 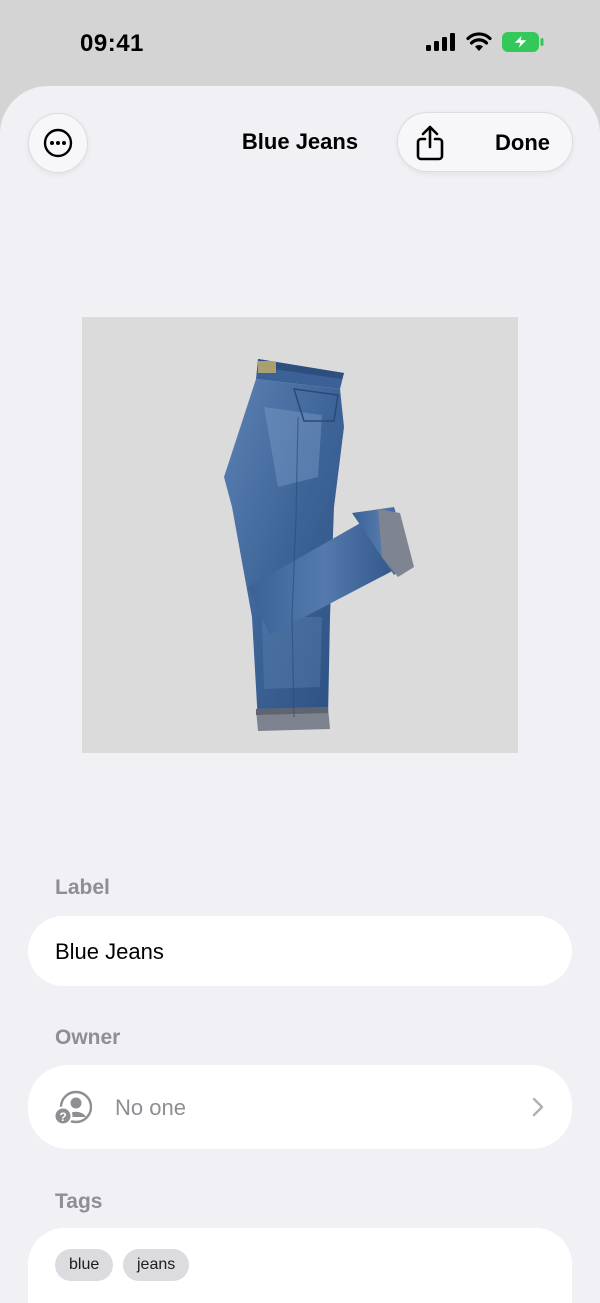 I want to click on tags-field: blue jeans, so click(x=300, y=1265).